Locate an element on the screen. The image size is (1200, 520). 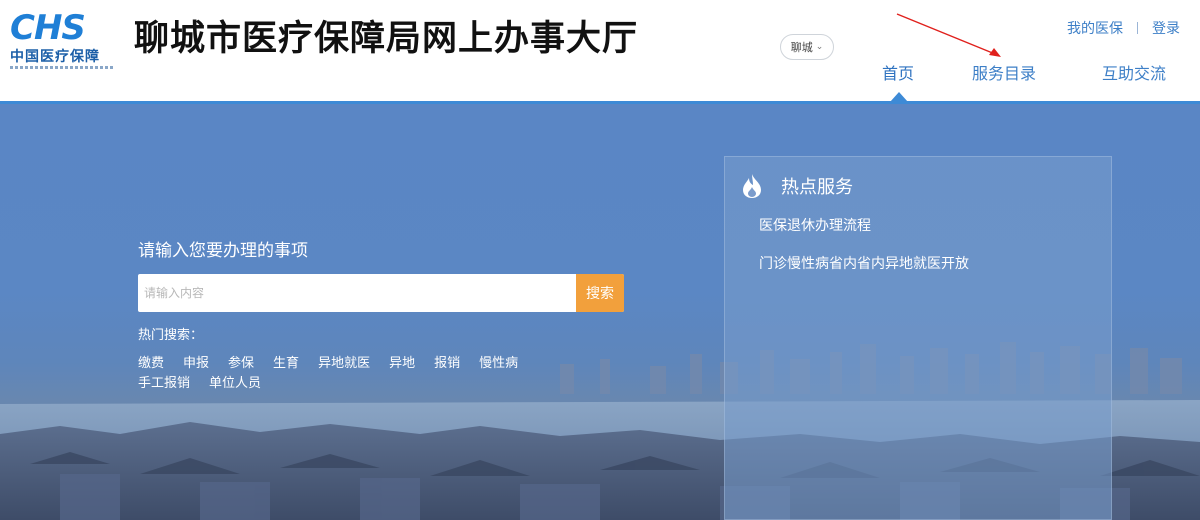
hot-services-header: 热点服务 is located at coordinates (797, 186).